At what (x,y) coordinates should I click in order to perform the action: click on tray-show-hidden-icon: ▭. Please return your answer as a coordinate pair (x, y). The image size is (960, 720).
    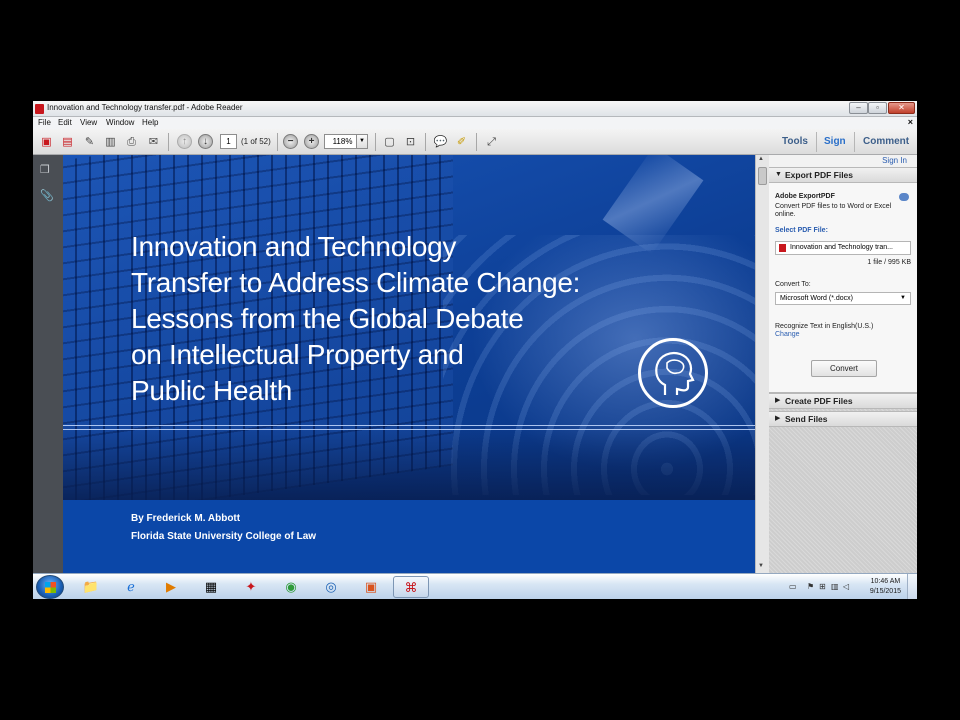
    Looking at the image, I should click on (793, 586).